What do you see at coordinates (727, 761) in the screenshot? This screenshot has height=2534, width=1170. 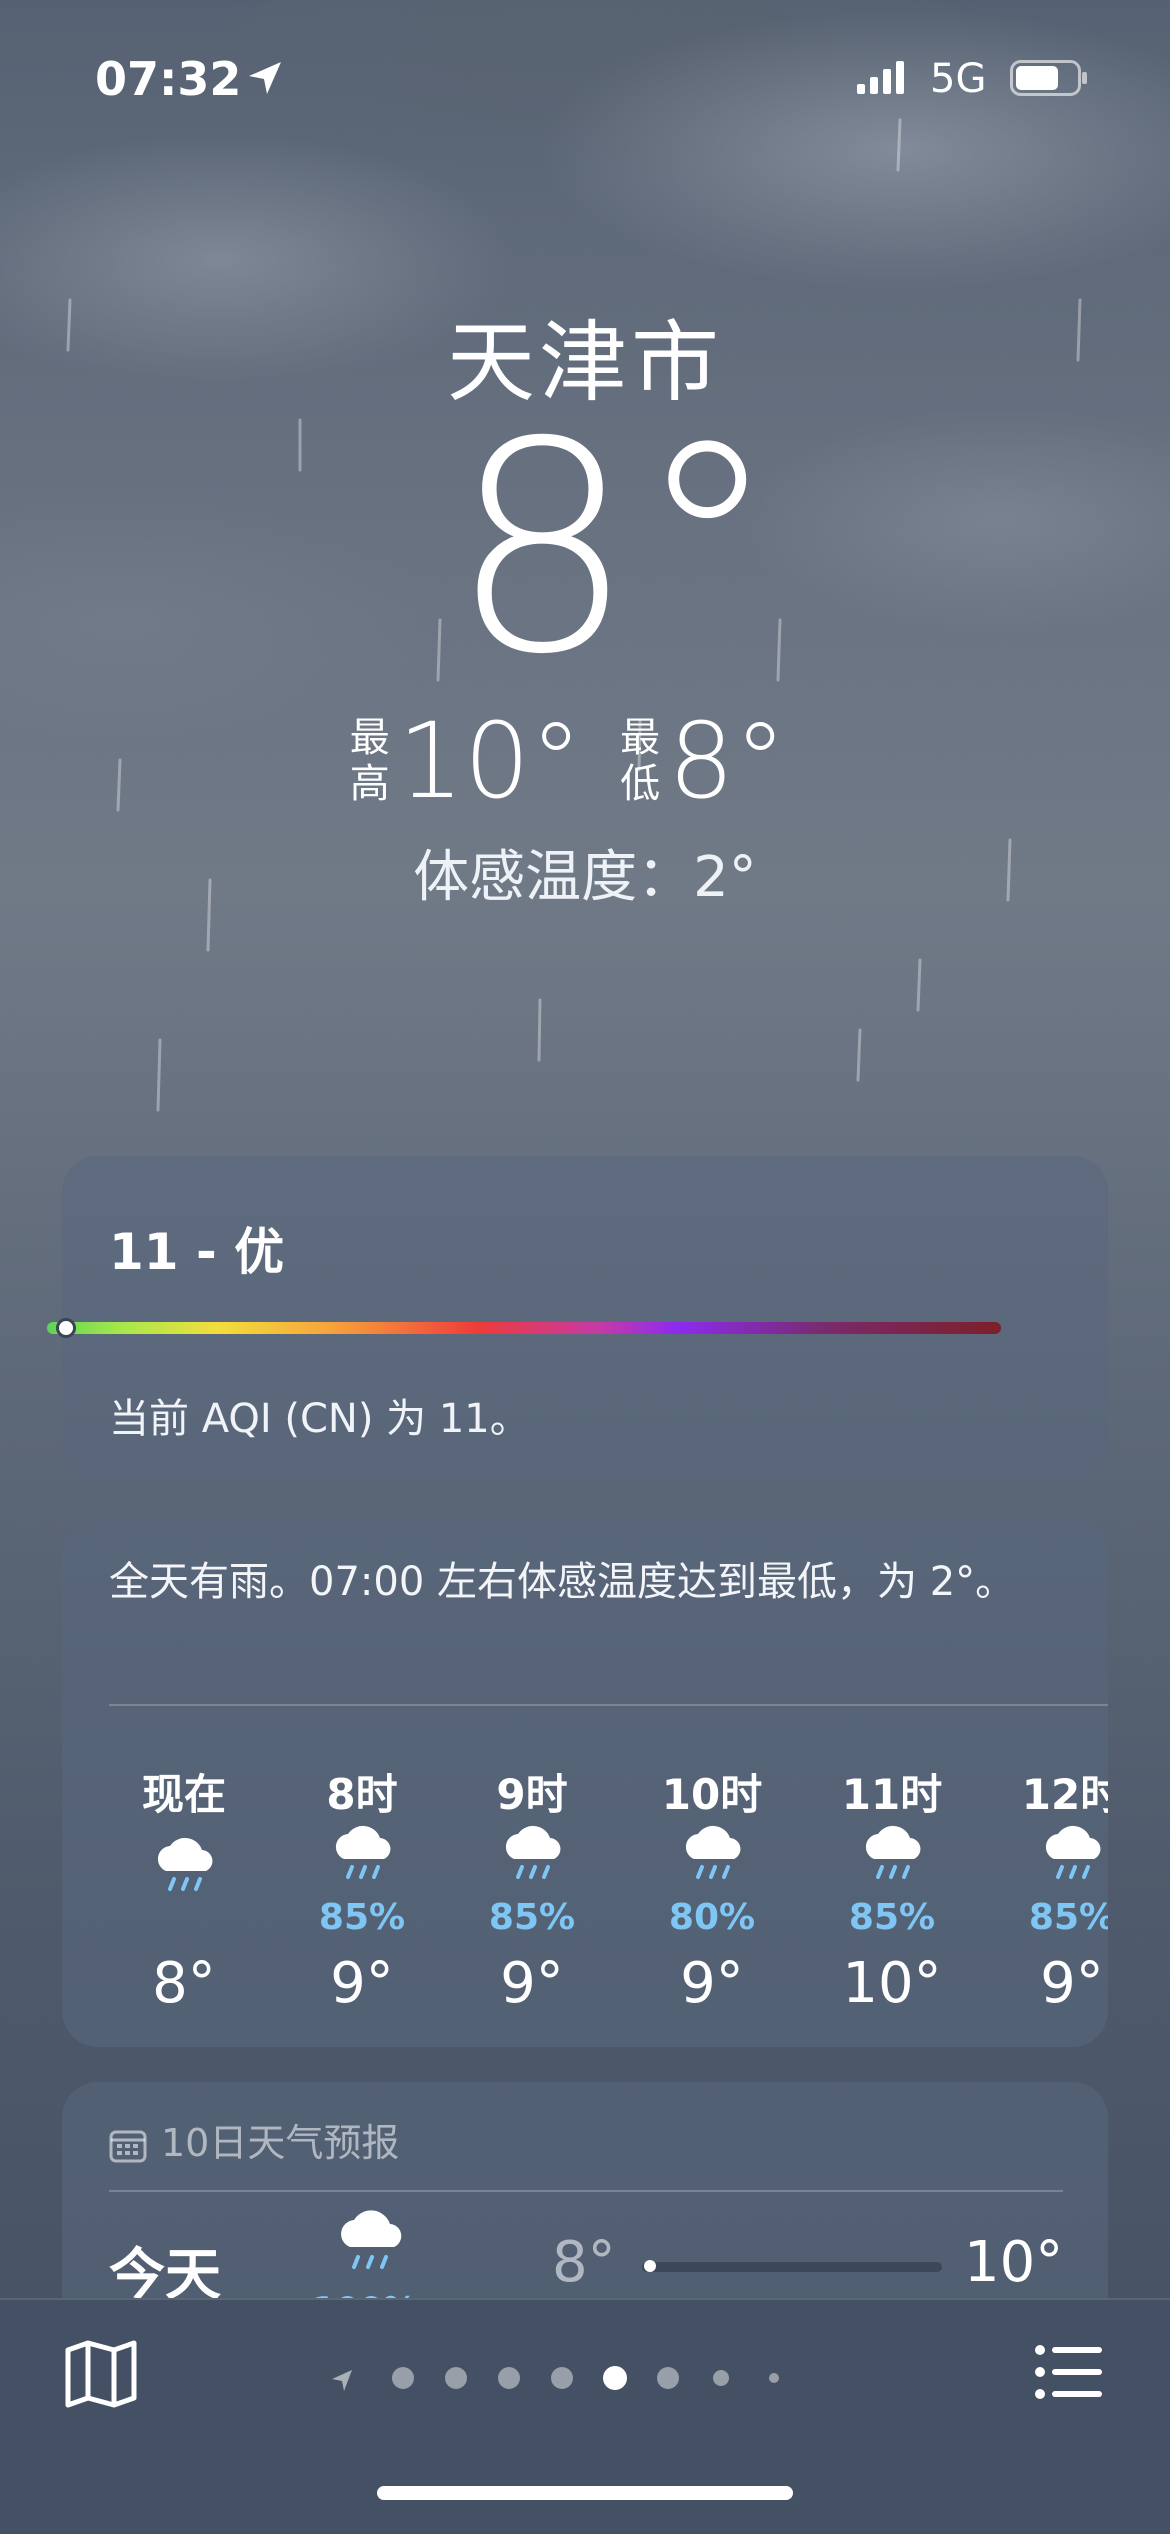 I see `low-temperature: 8°` at bounding box center [727, 761].